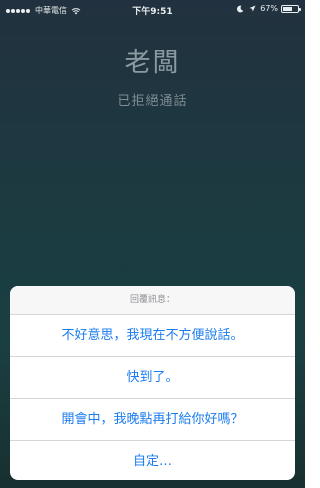  I want to click on reply-option-busy: 不好意思，我現在不方便說話。, so click(152, 336).